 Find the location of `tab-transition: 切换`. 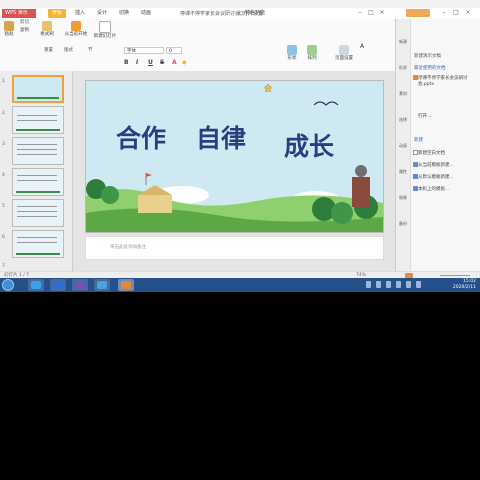

tab-transition: 切换 is located at coordinates (124, 13).